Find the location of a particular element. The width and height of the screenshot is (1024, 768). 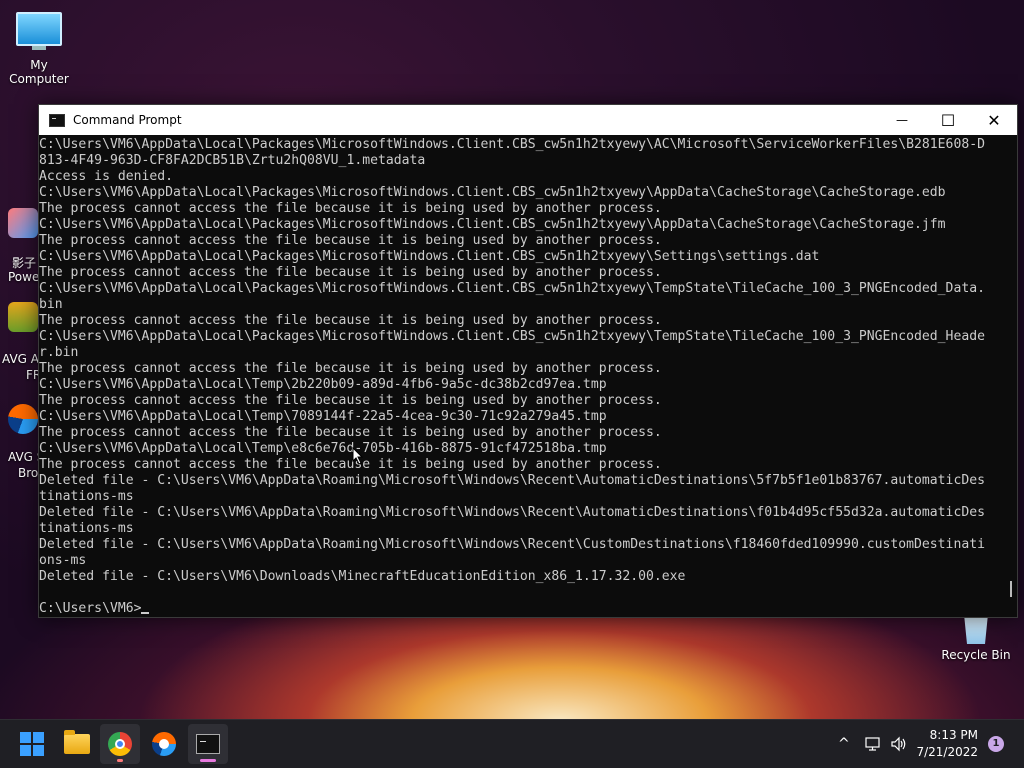

maximize-button: ☐ is located at coordinates (948, 120).